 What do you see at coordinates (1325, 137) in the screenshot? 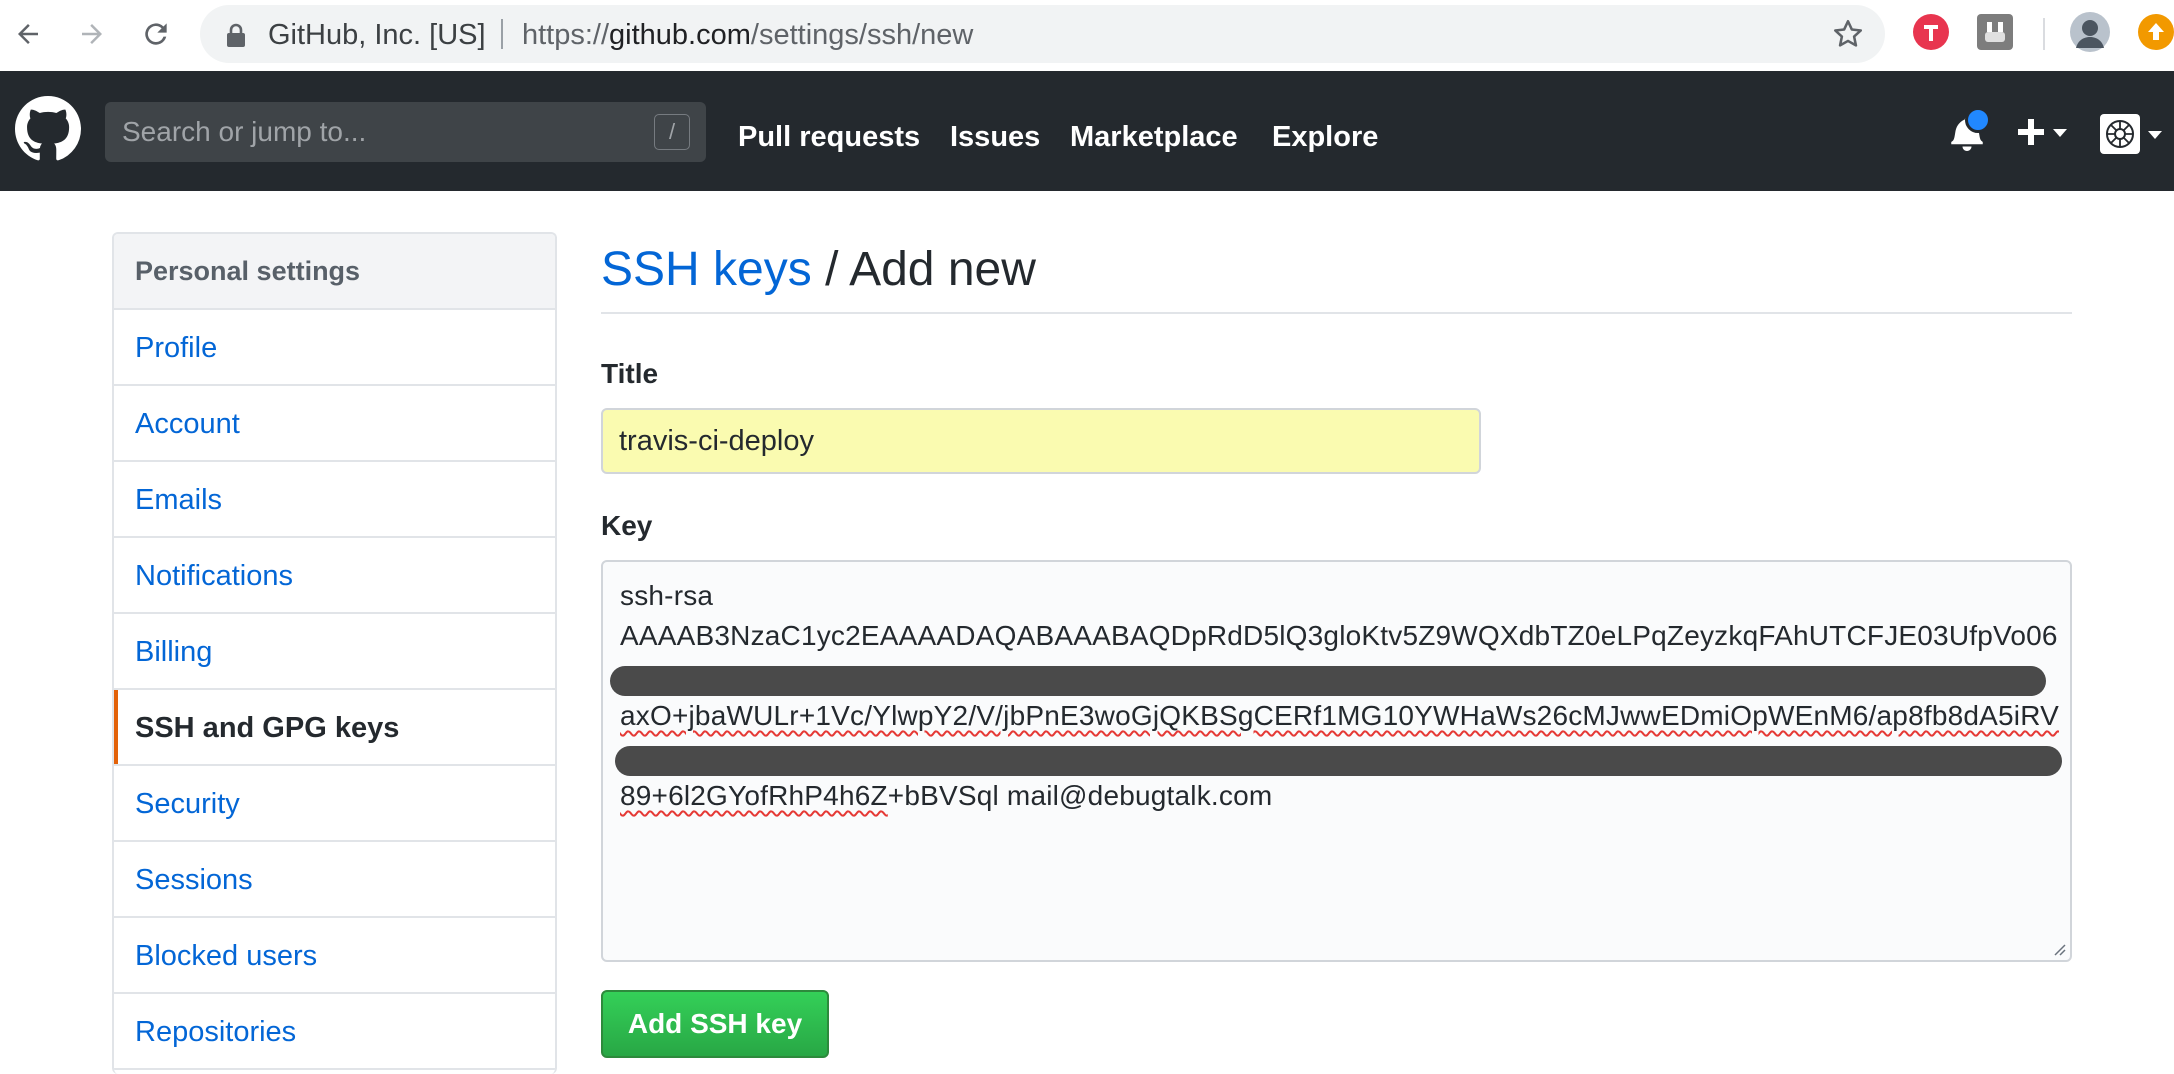
I see `nav-explore: Explore` at bounding box center [1325, 137].